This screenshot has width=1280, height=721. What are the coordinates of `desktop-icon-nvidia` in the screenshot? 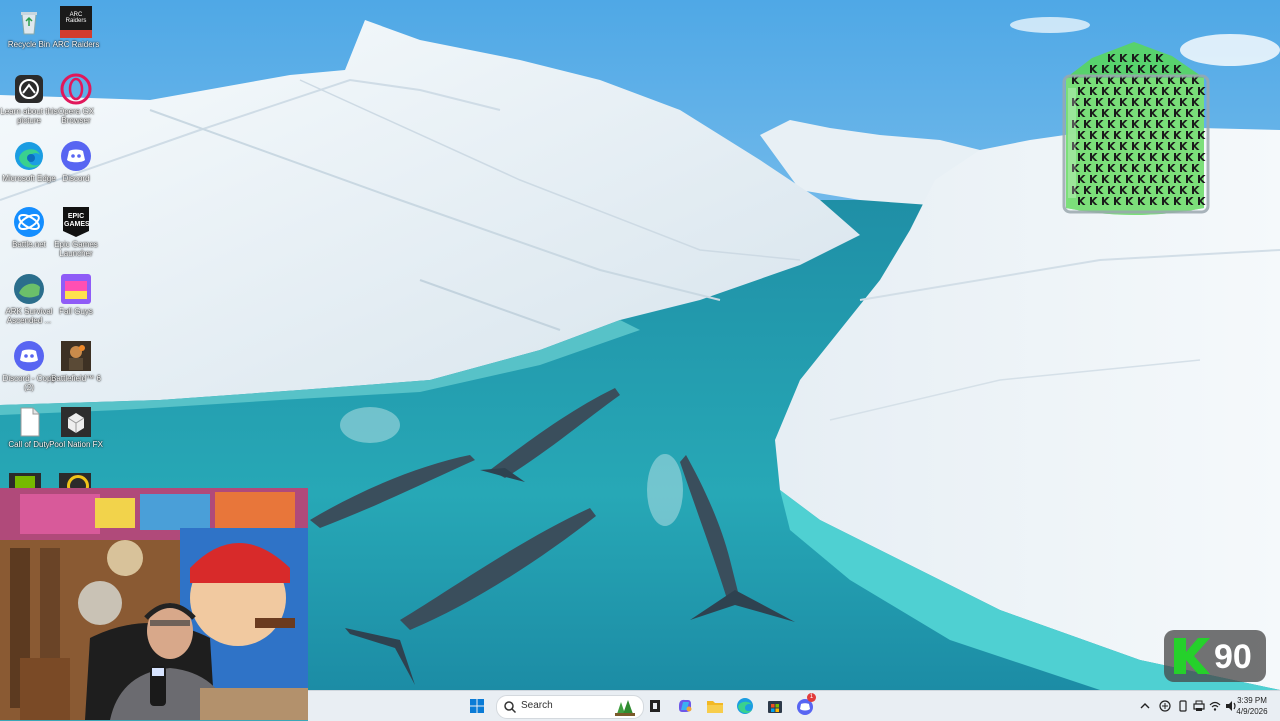 It's located at (25, 480).